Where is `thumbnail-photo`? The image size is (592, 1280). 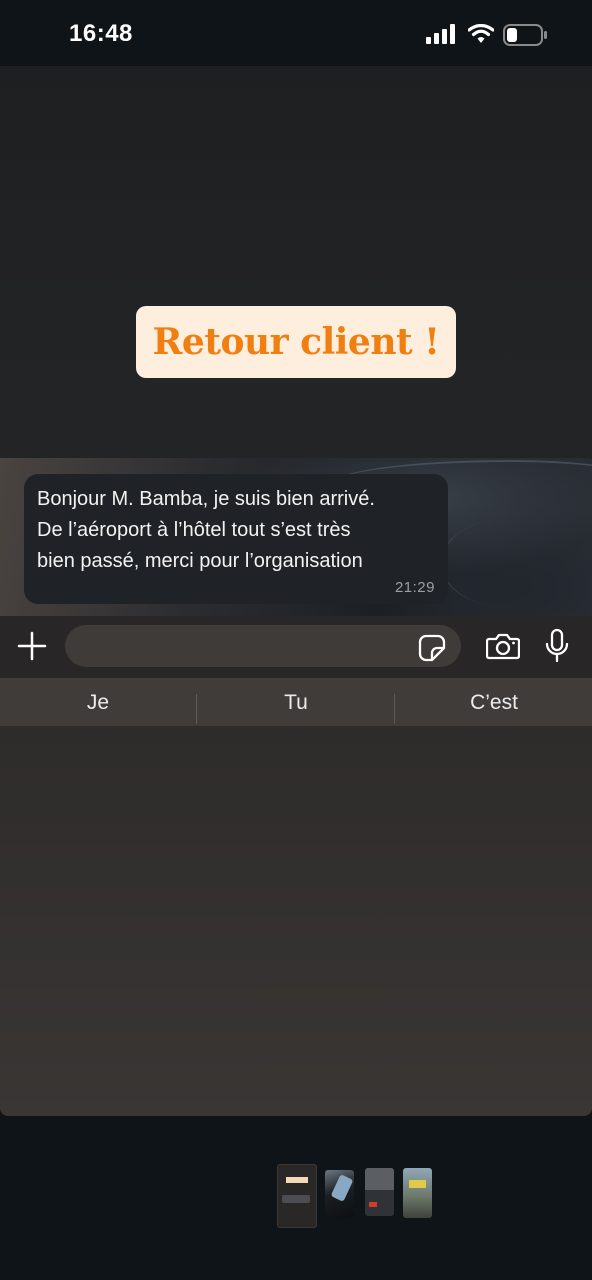 thumbnail-photo is located at coordinates (379, 1179).